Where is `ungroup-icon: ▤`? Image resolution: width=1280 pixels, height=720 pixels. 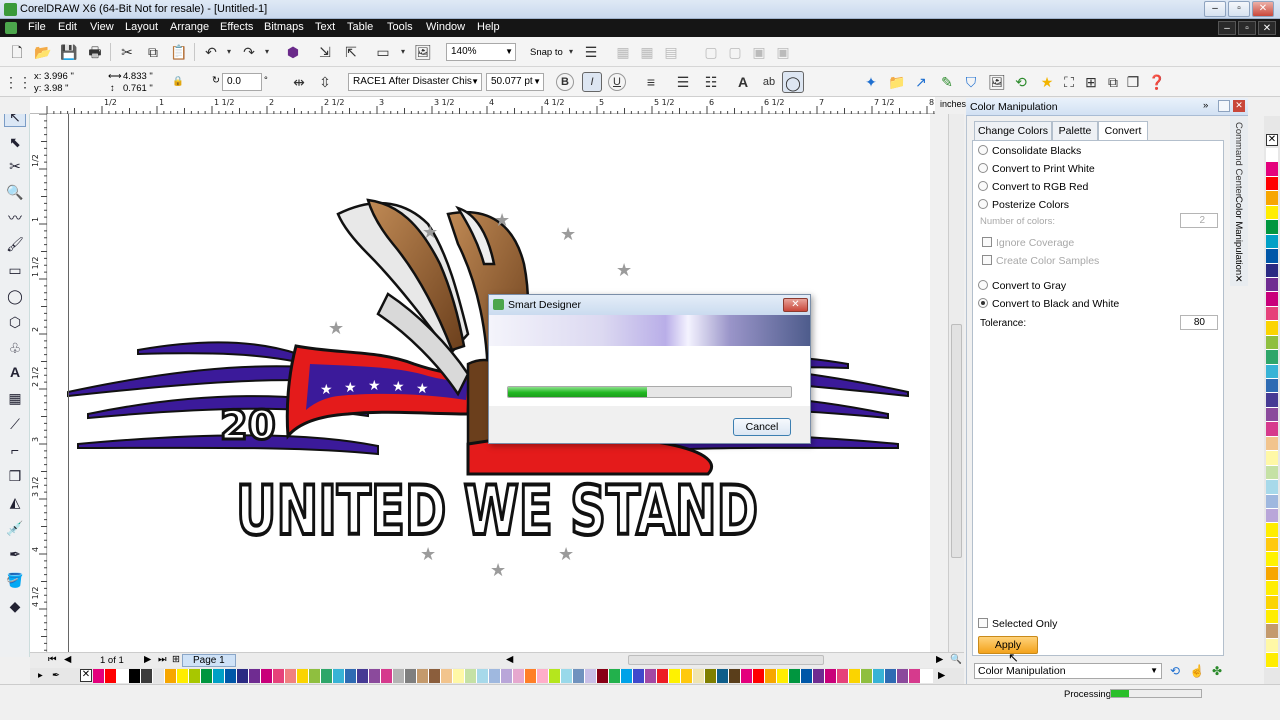
ungroup-icon: ▤ is located at coordinates (671, 52).